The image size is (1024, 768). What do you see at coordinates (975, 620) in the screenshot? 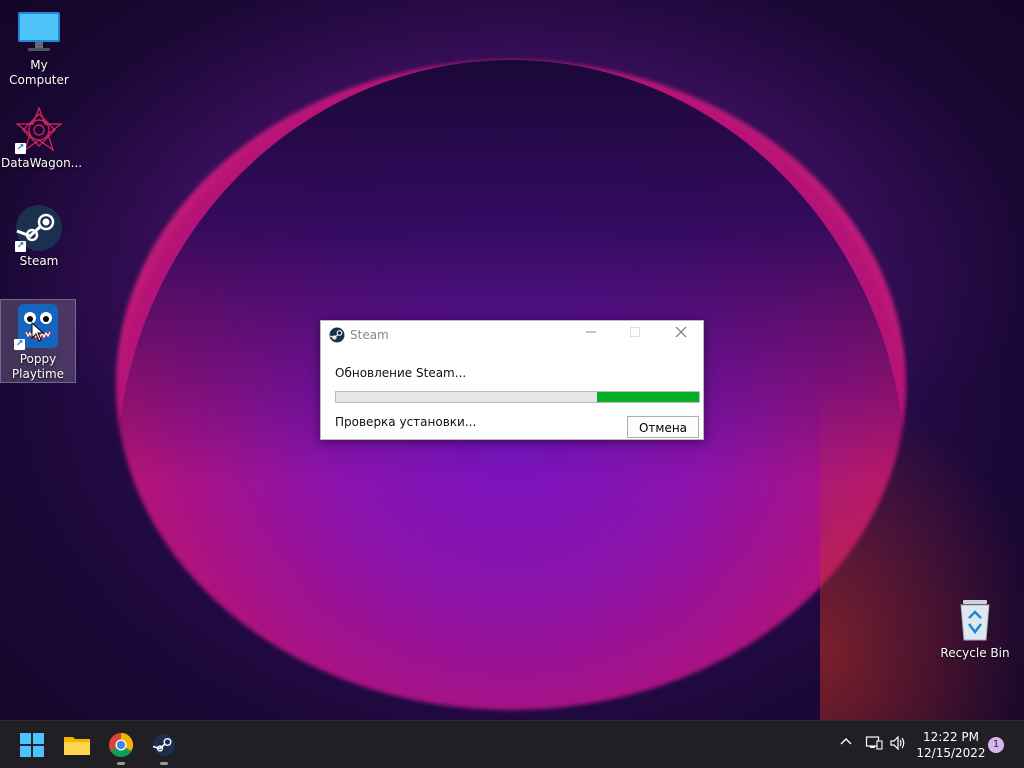
I see `recycle-bin-icon` at bounding box center [975, 620].